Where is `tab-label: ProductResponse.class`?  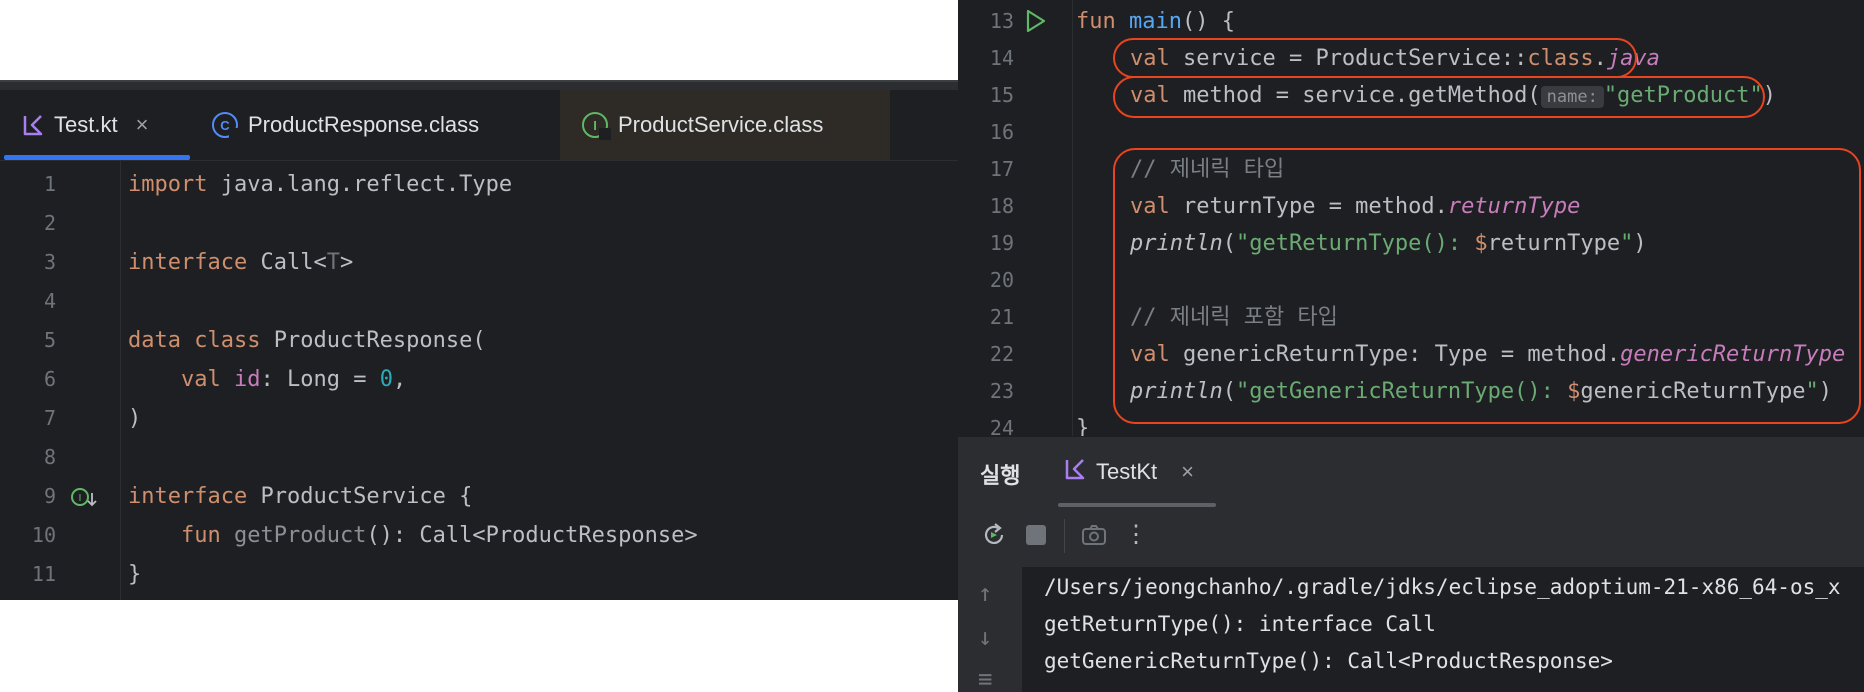
tab-label: ProductResponse.class is located at coordinates (364, 124).